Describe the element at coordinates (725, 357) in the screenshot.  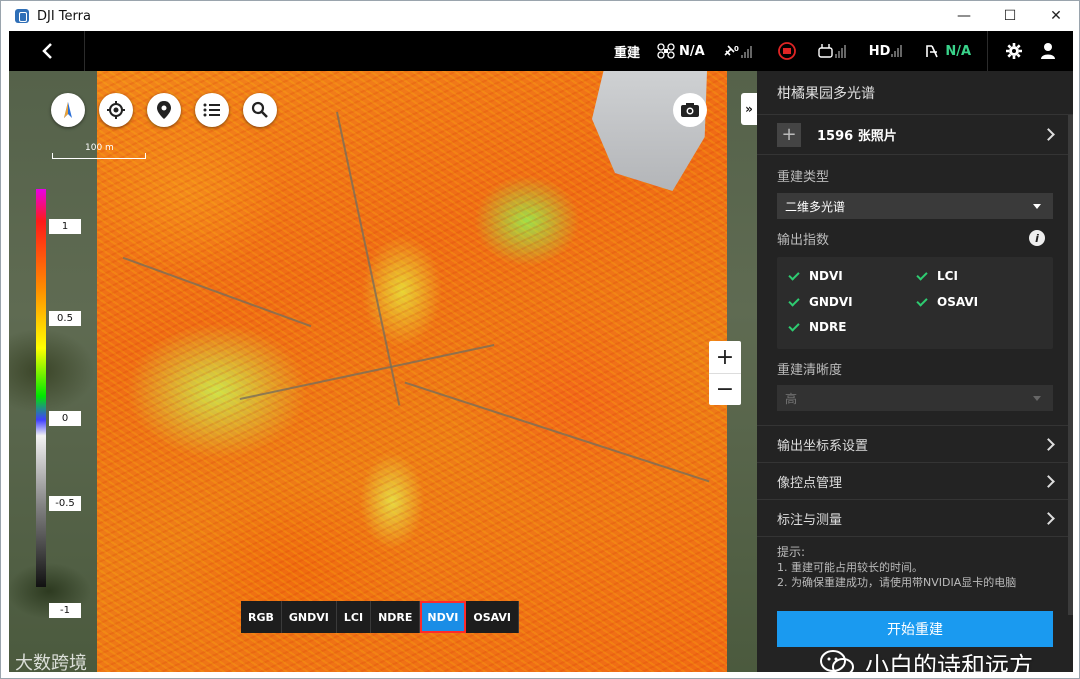
I see `zoom-in-button: +` at that location.